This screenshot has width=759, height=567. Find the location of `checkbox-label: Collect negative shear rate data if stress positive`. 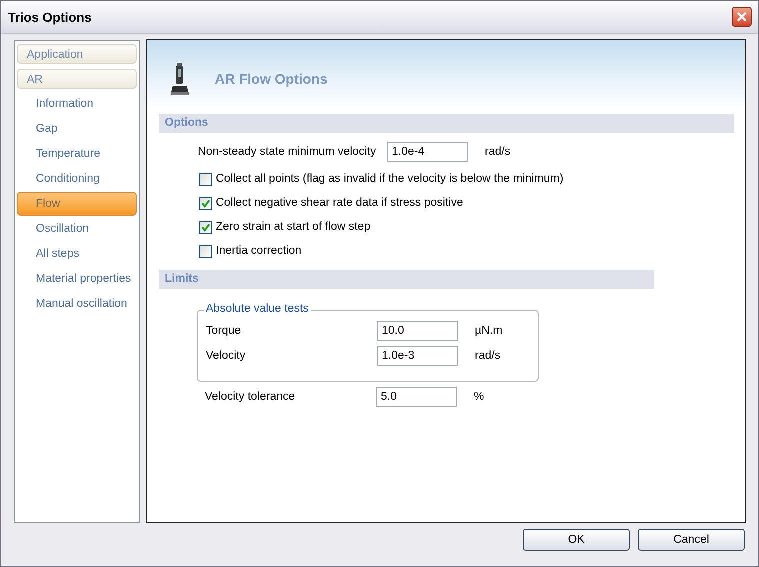

checkbox-label: Collect negative shear rate data if stress positive is located at coordinates (340, 203).